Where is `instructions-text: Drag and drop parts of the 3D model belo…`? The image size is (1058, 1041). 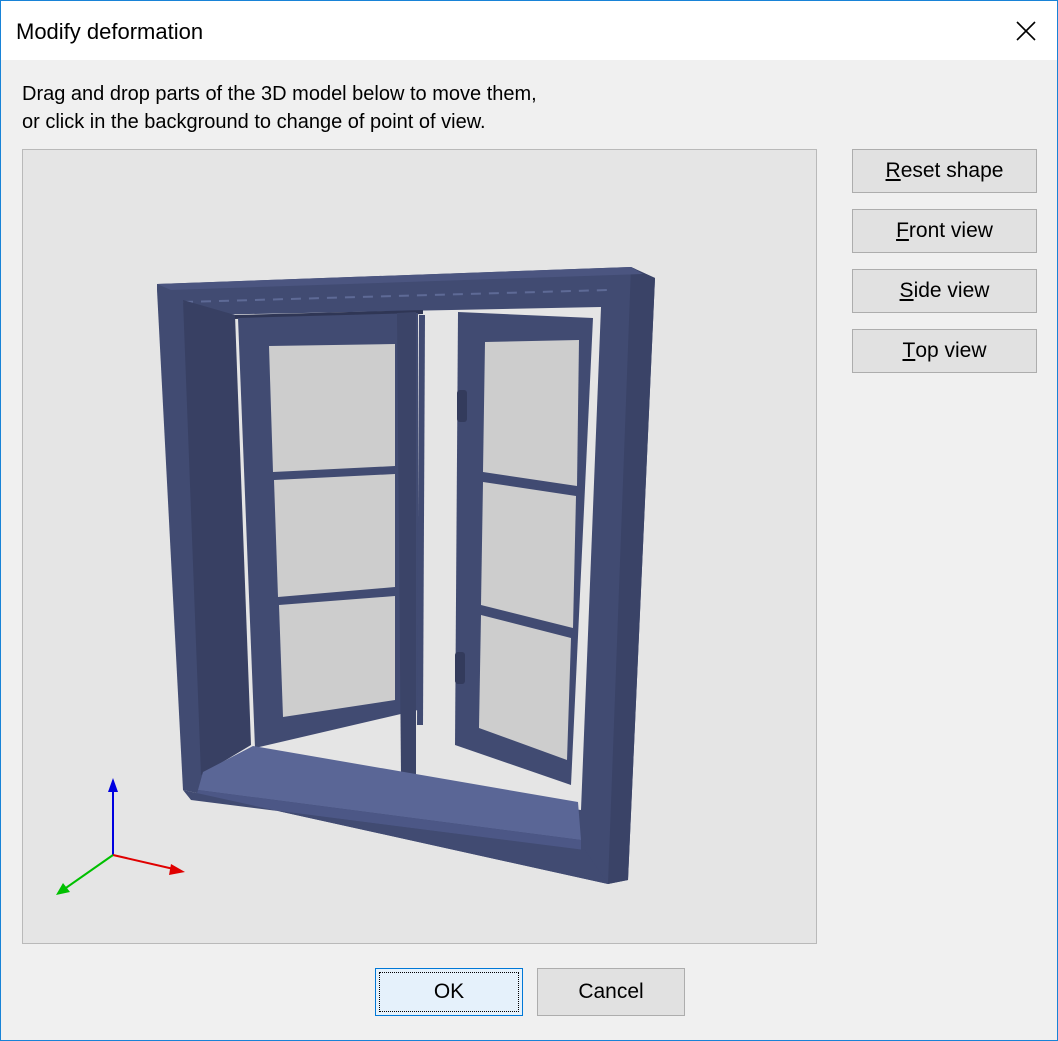
instructions-text: Drag and drop parts of the 3D model belo… is located at coordinates (279, 108).